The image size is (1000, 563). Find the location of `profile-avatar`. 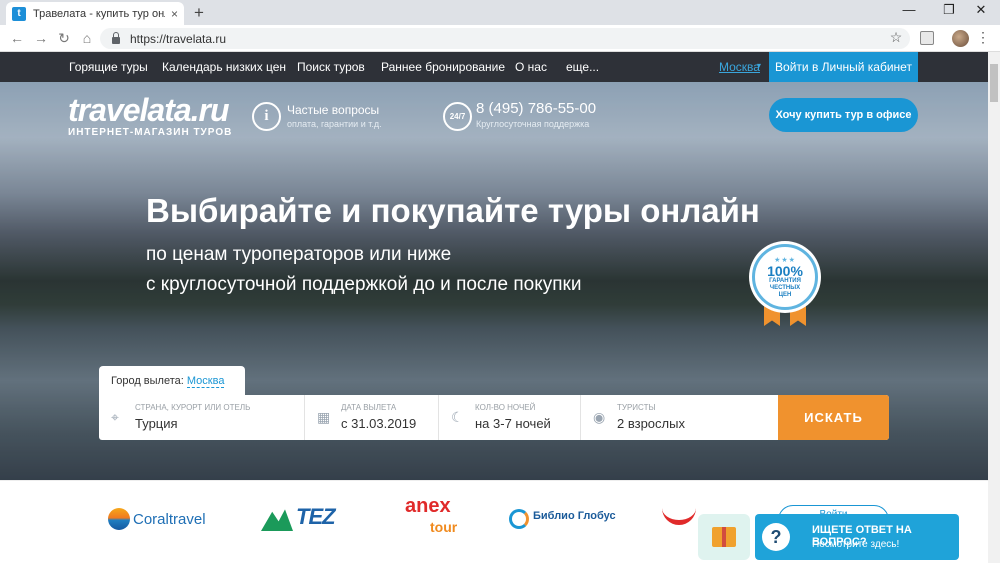

profile-avatar is located at coordinates (960, 38).